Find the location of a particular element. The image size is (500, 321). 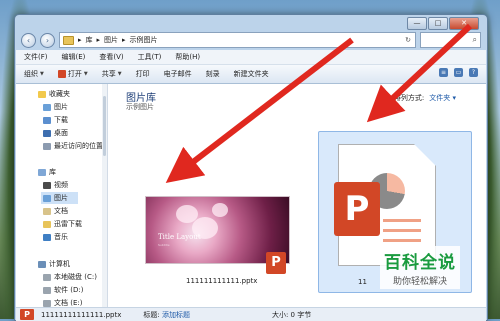

watermark: 百科全说 助你轻松解决 is located at coordinates (420, 267).